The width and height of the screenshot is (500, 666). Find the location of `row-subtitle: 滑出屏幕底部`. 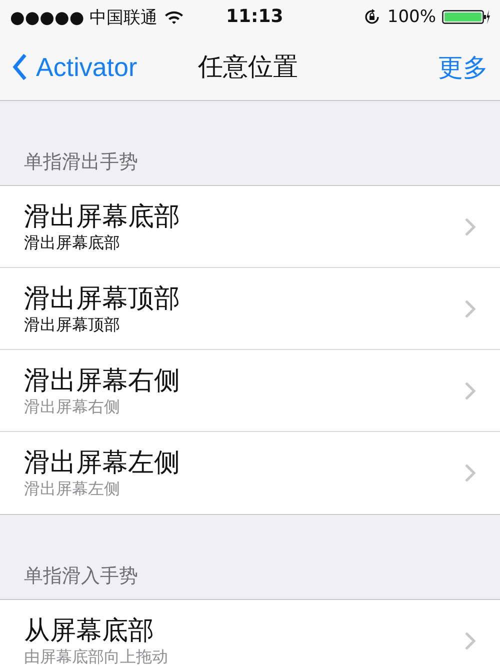

row-subtitle: 滑出屏幕底部 is located at coordinates (72, 242).